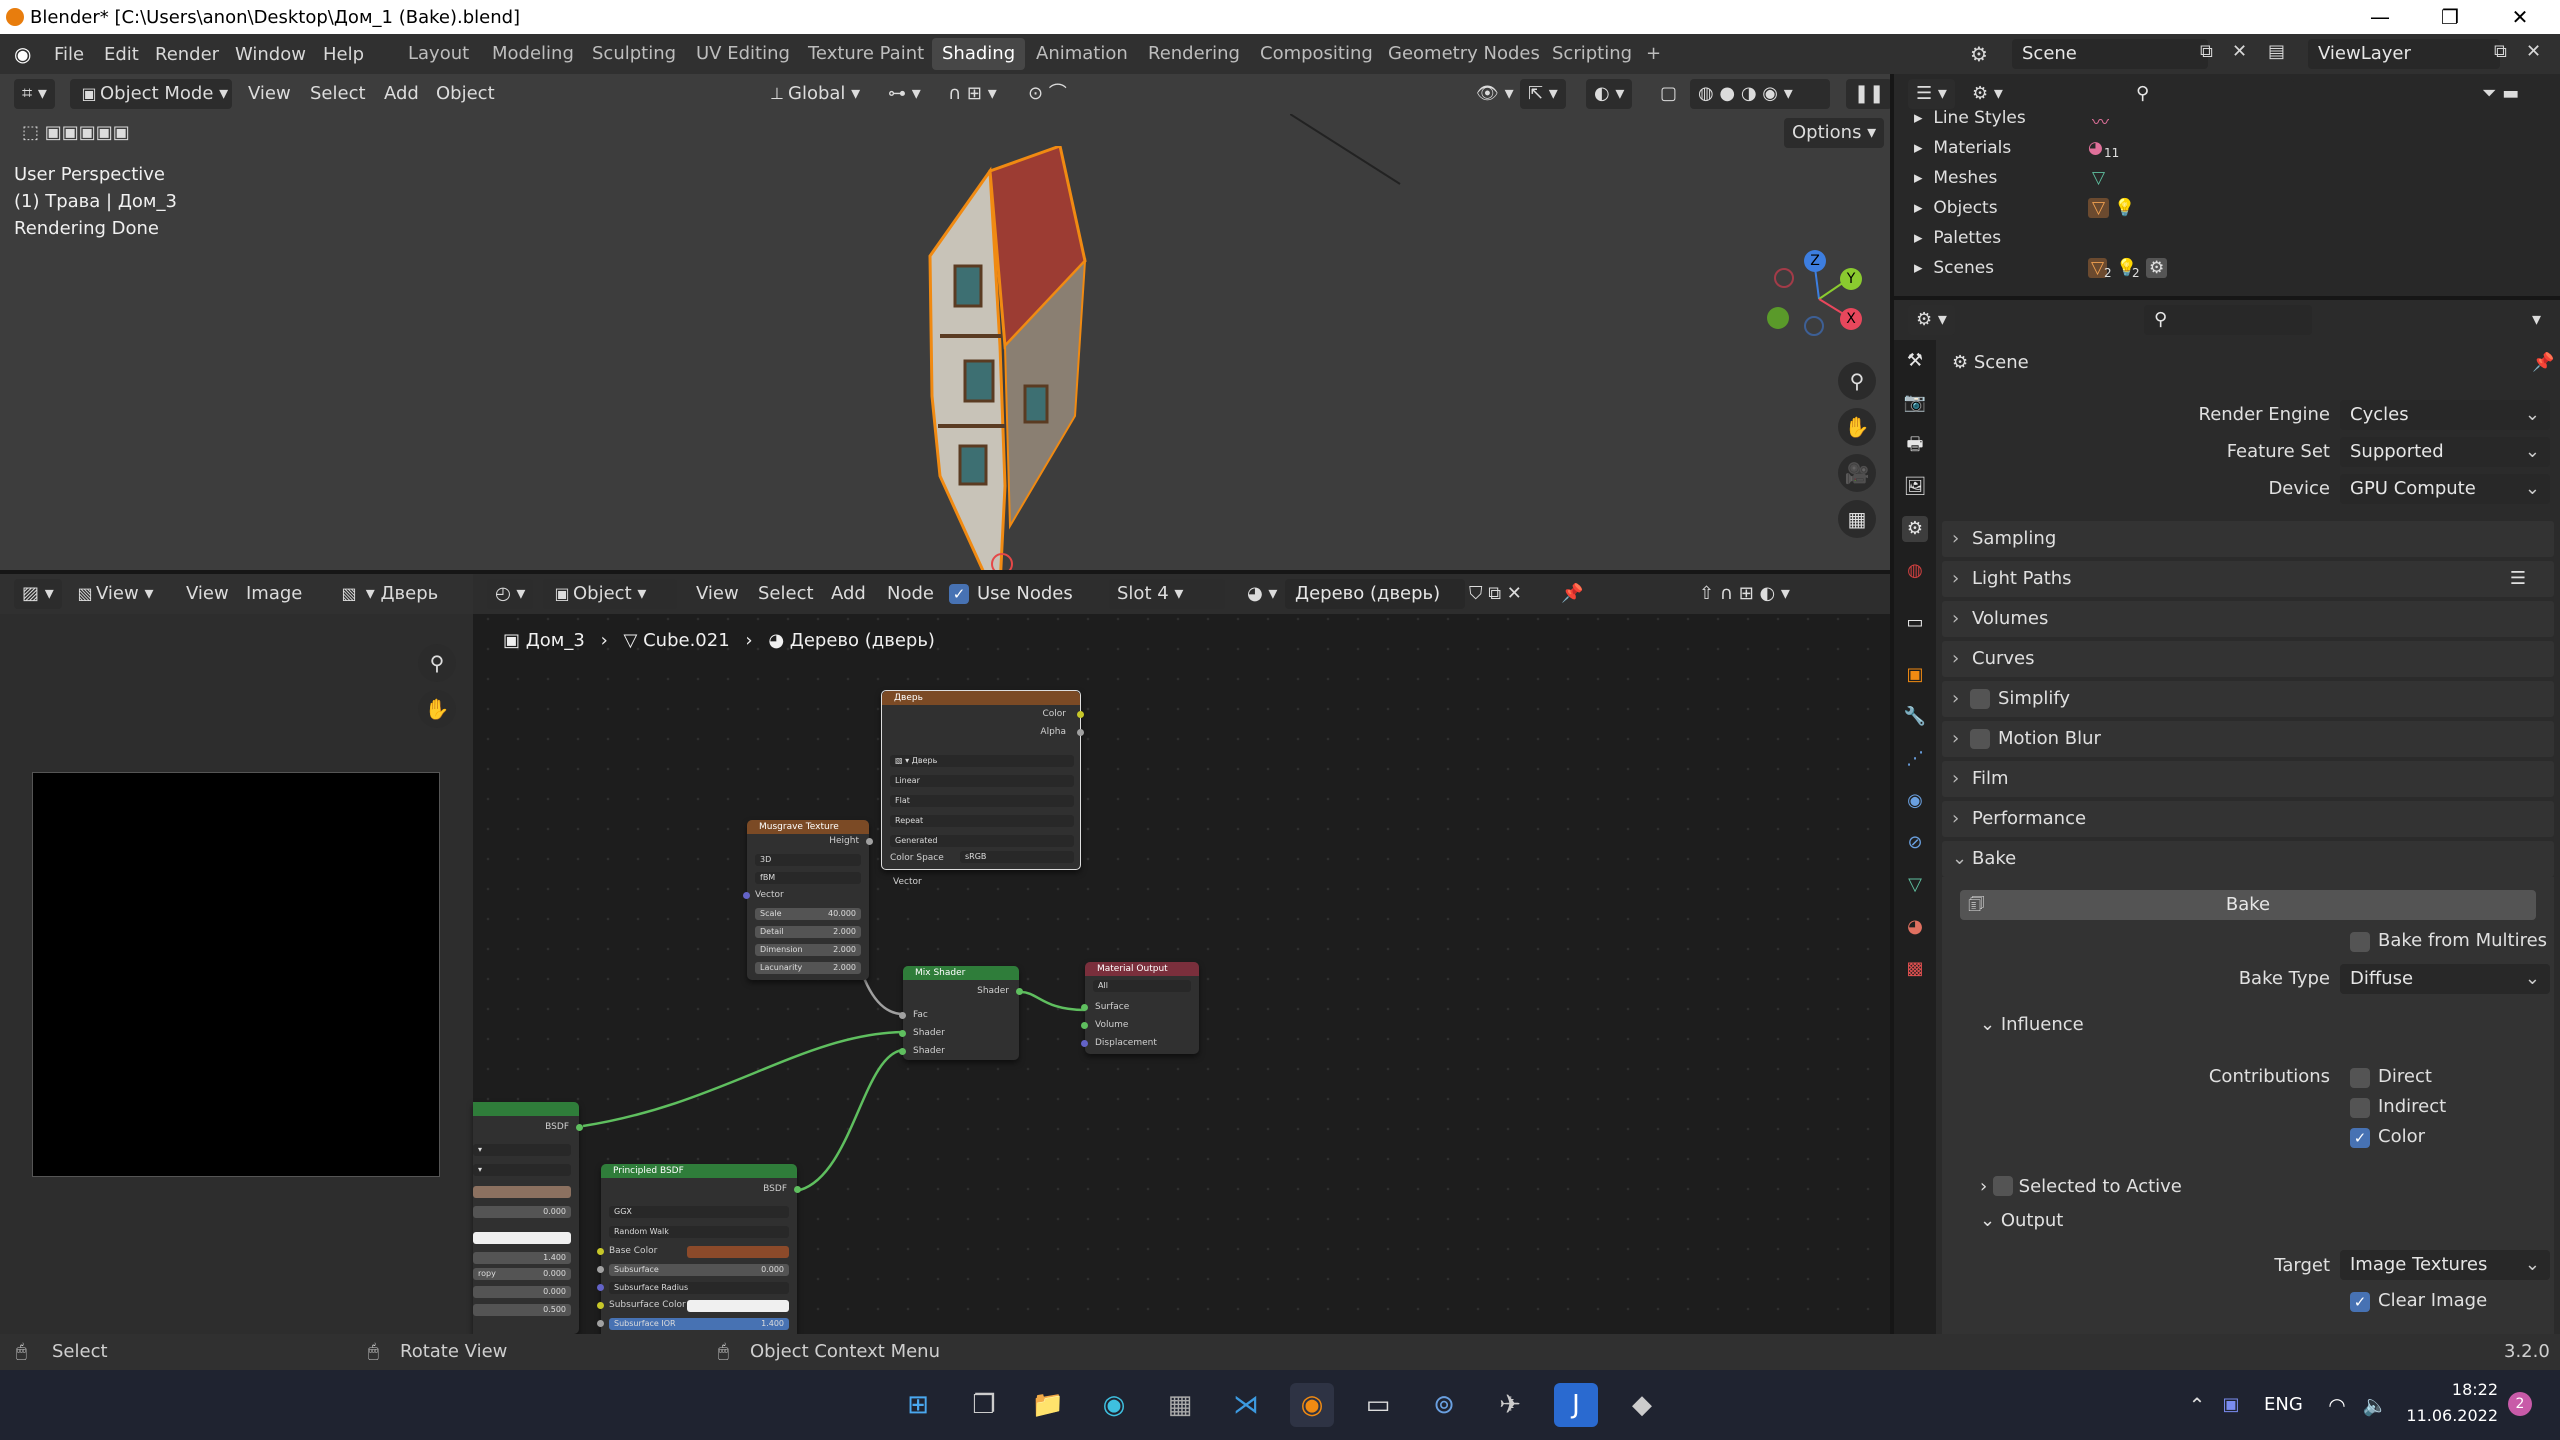  What do you see at coordinates (522, 1274) in the screenshot?
I see `value-field: ropy 0.000` at bounding box center [522, 1274].